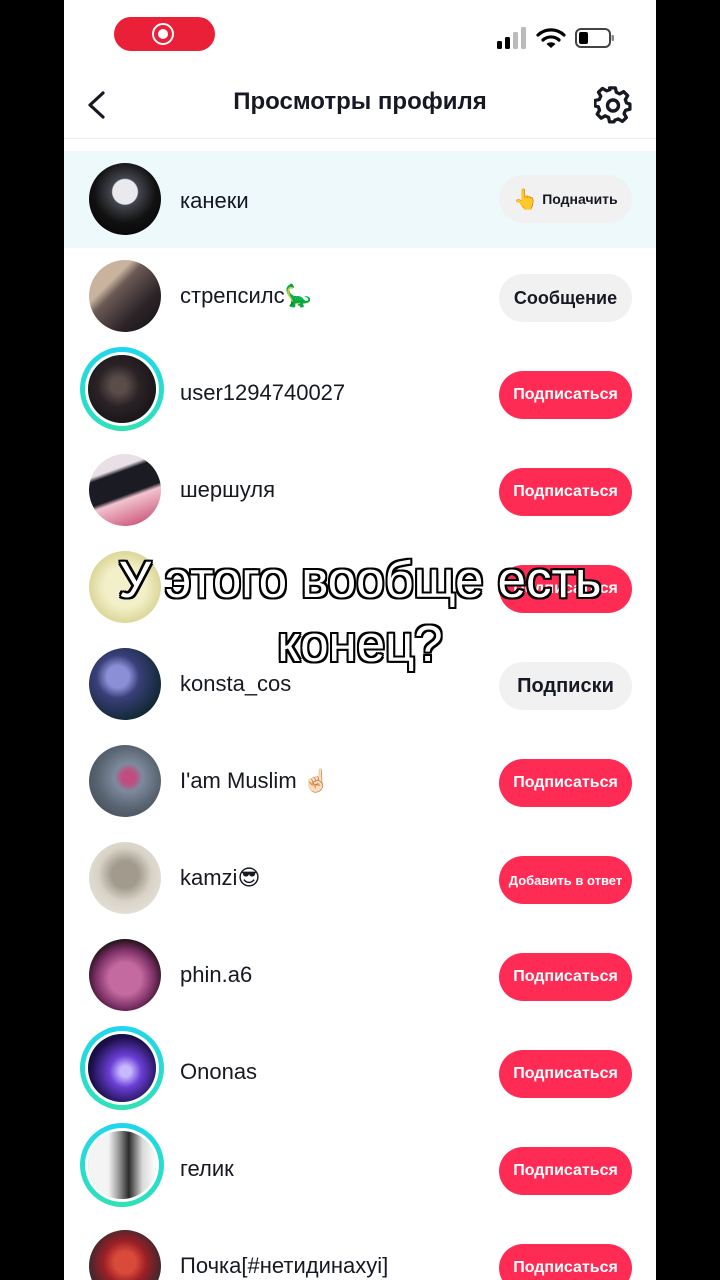 The height and width of the screenshot is (1280, 720). I want to click on page-title: Просмотры профиля, so click(360, 101).